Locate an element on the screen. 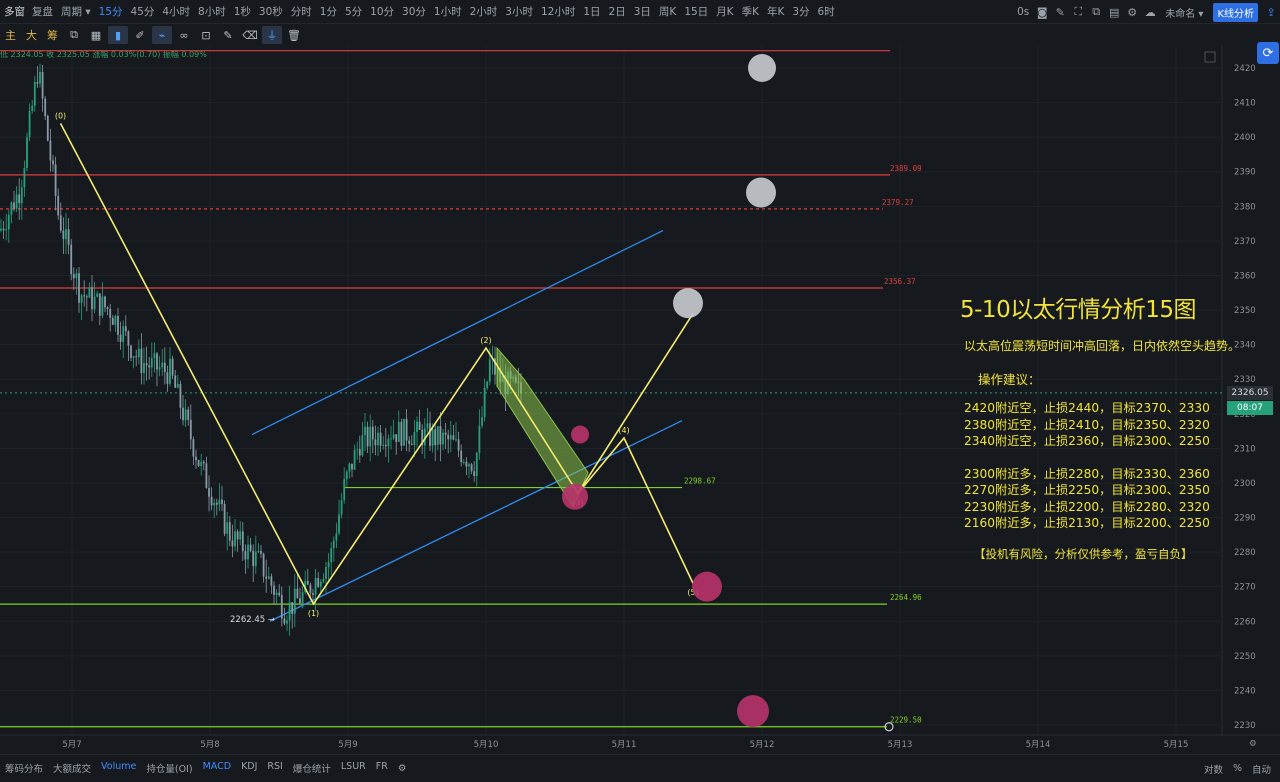 This screenshot has height=782, width=1280. interval-23: 3分 is located at coordinates (800, 12).